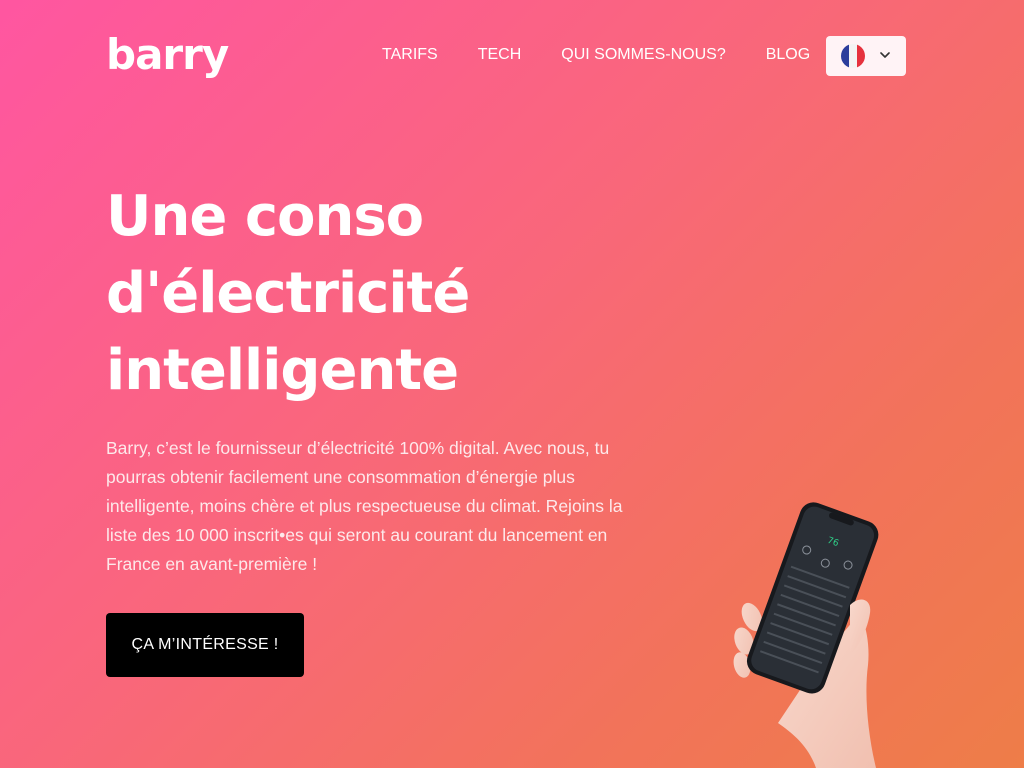 Image resolution: width=1024 pixels, height=768 pixels. What do you see at coordinates (288, 293) in the screenshot?
I see `hero-title-line-2: d'électricité` at bounding box center [288, 293].